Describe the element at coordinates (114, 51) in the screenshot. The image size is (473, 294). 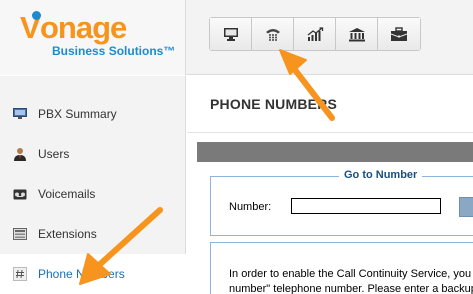
I see `logo-subtitle: Business Solutions™` at that location.